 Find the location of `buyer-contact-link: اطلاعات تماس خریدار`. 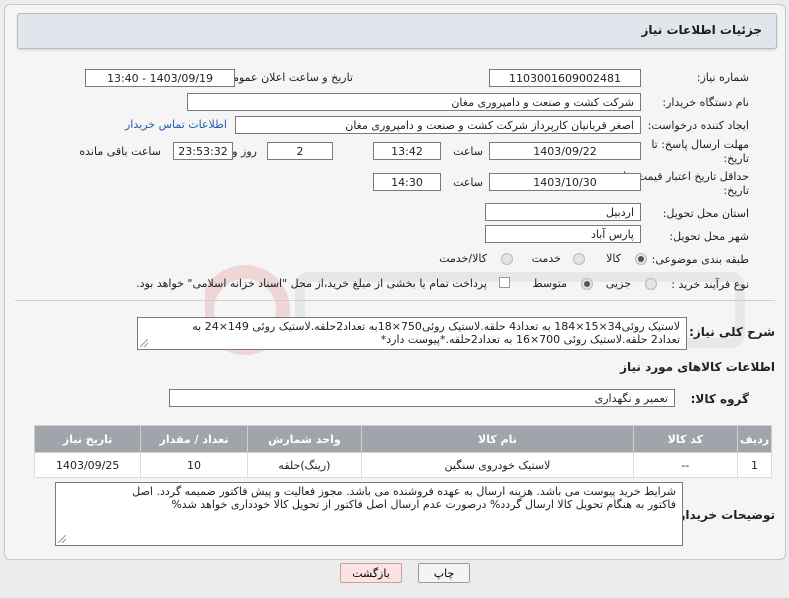

buyer-contact-link: اطلاعات تماس خریدار is located at coordinates (176, 124).